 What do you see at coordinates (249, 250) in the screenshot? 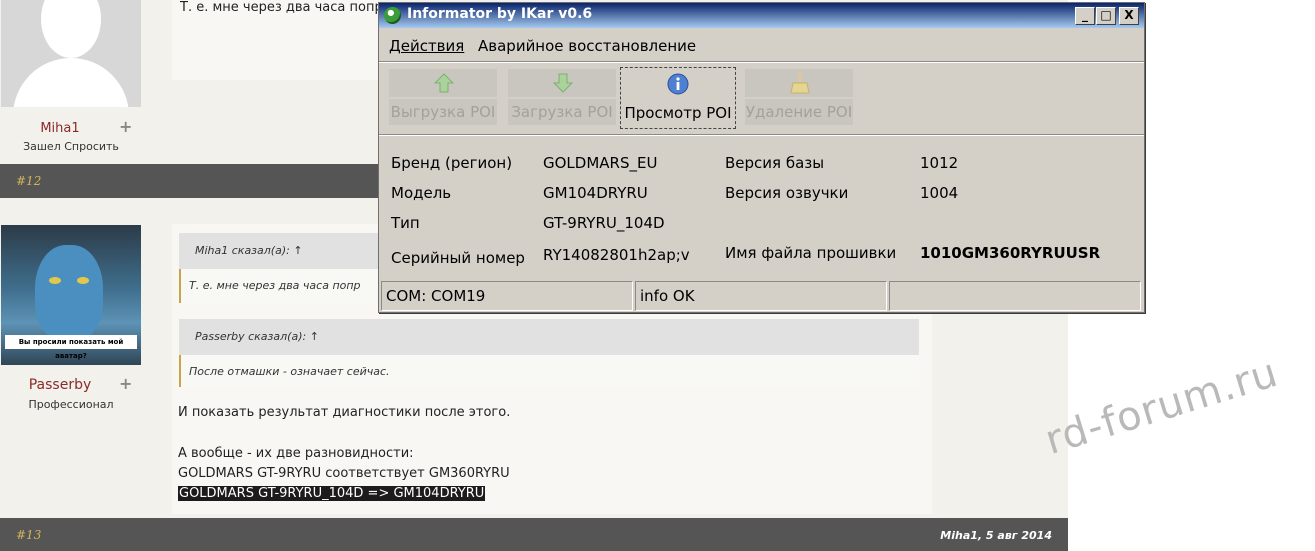
I see `quote-author-link: Miha1 сказал(а): ↑` at bounding box center [249, 250].